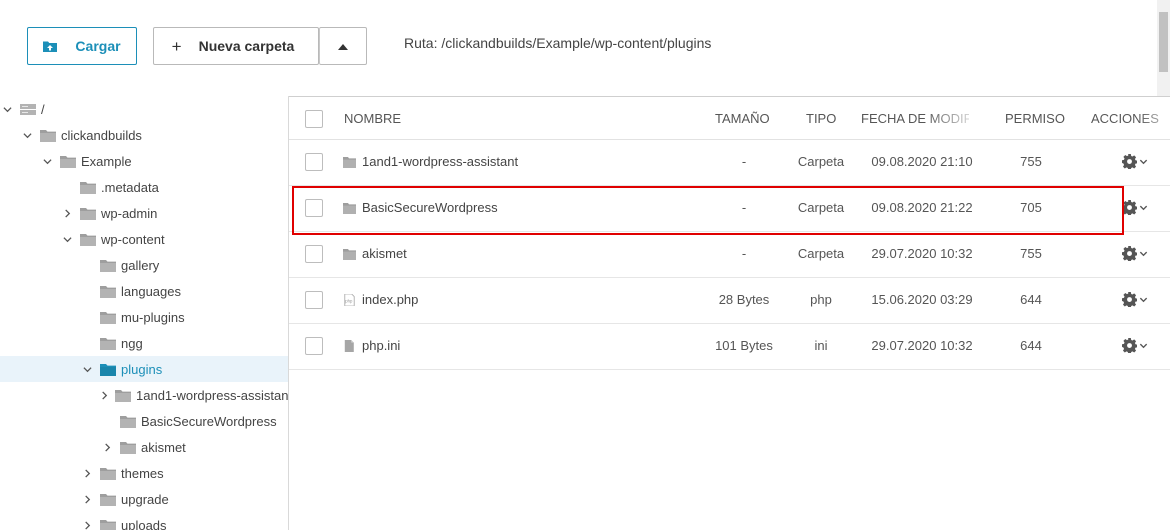  What do you see at coordinates (144, 395) in the screenshot?
I see `tree-node: 1and1-wordpress-assistant` at bounding box center [144, 395].